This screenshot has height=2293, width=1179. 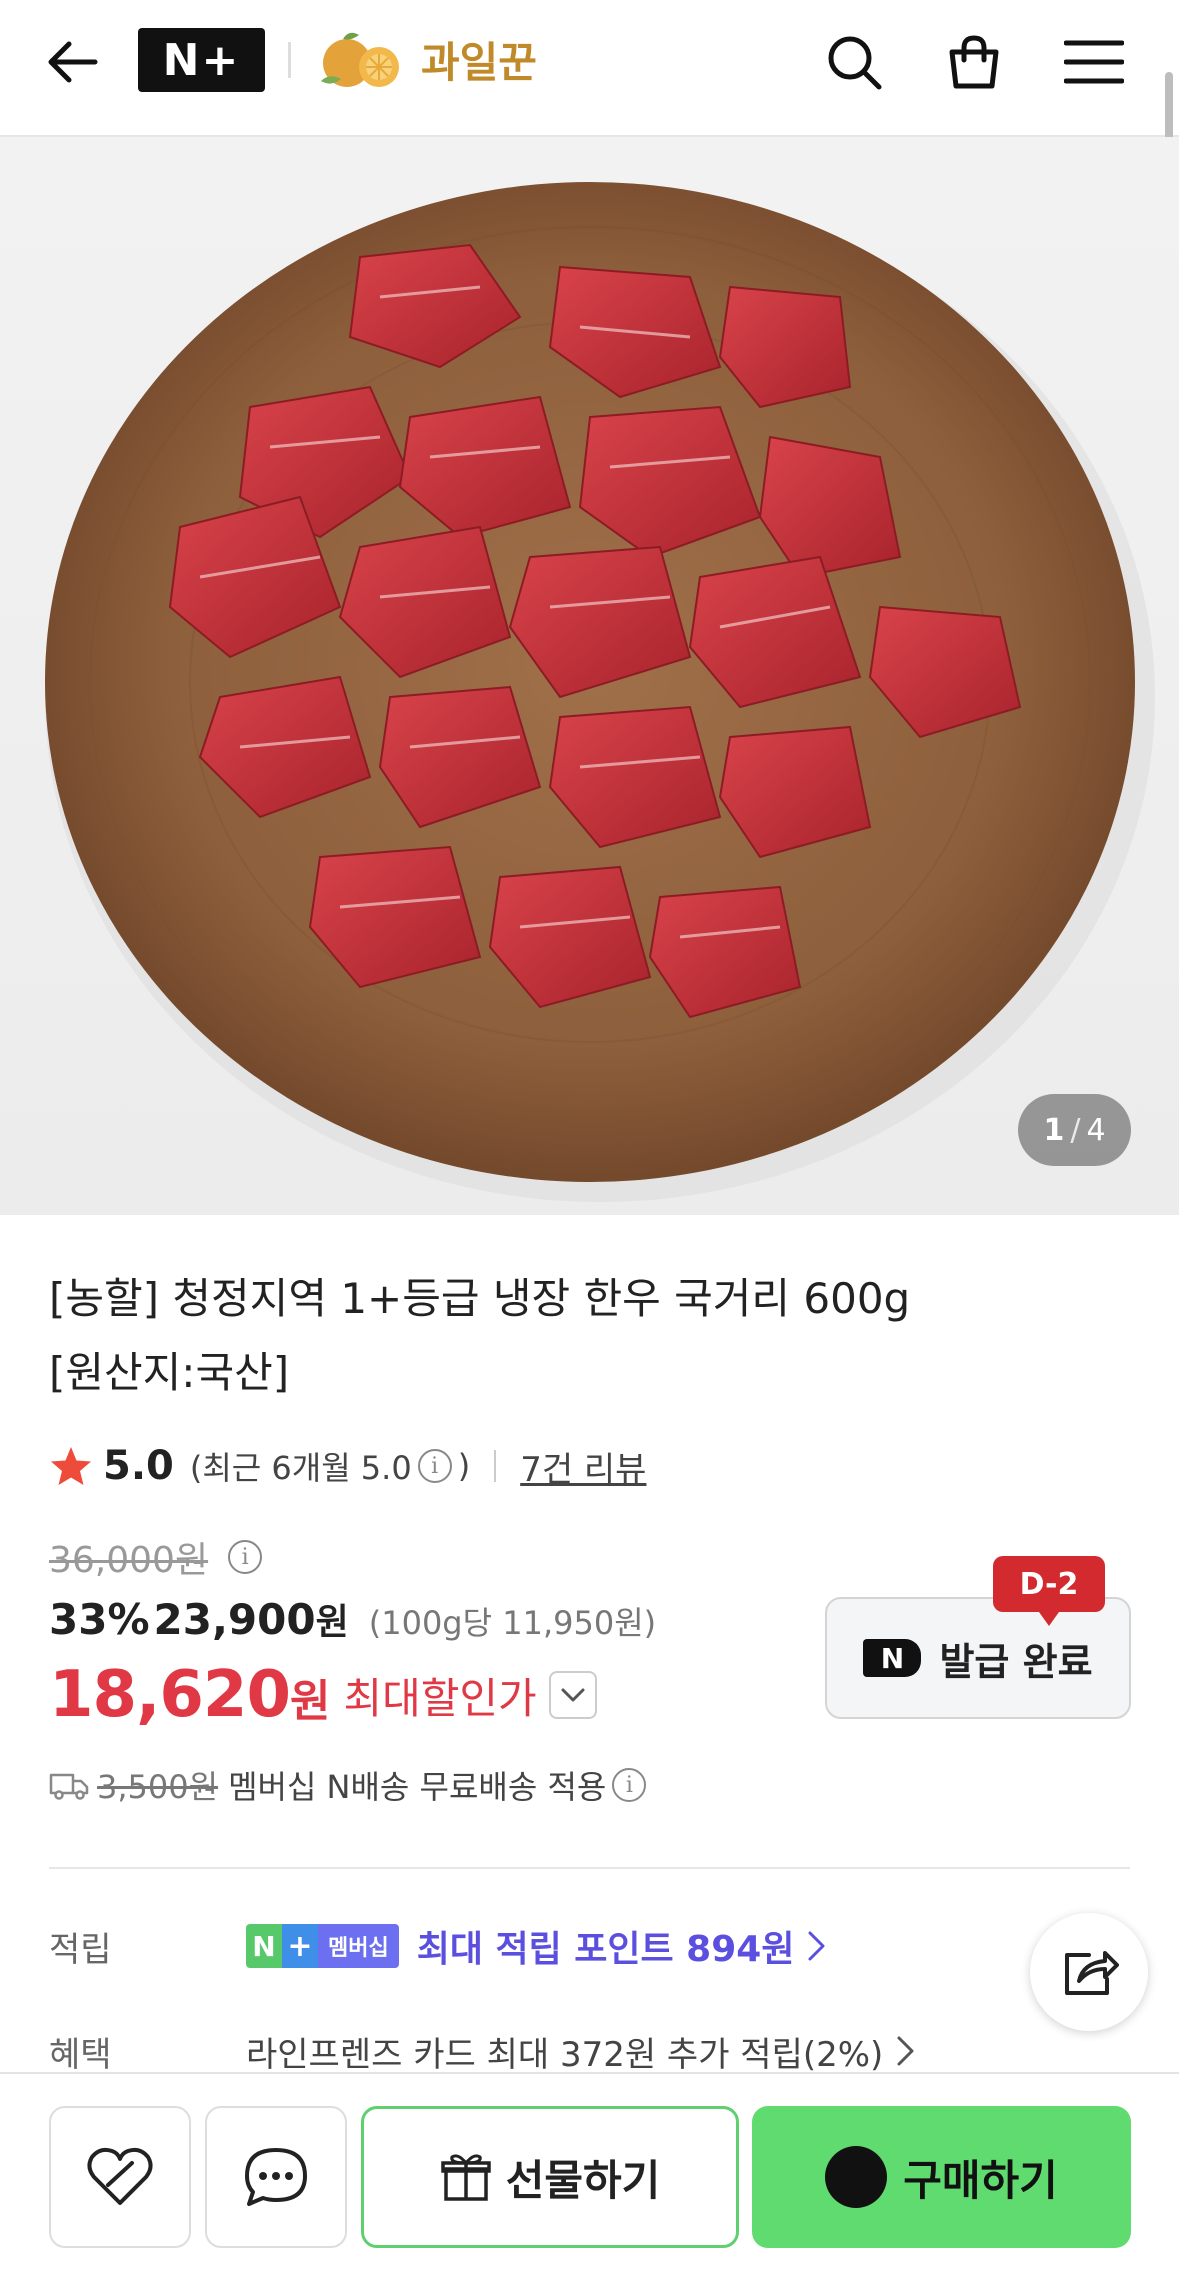 What do you see at coordinates (71, 1466) in the screenshot?
I see `star-icon` at bounding box center [71, 1466].